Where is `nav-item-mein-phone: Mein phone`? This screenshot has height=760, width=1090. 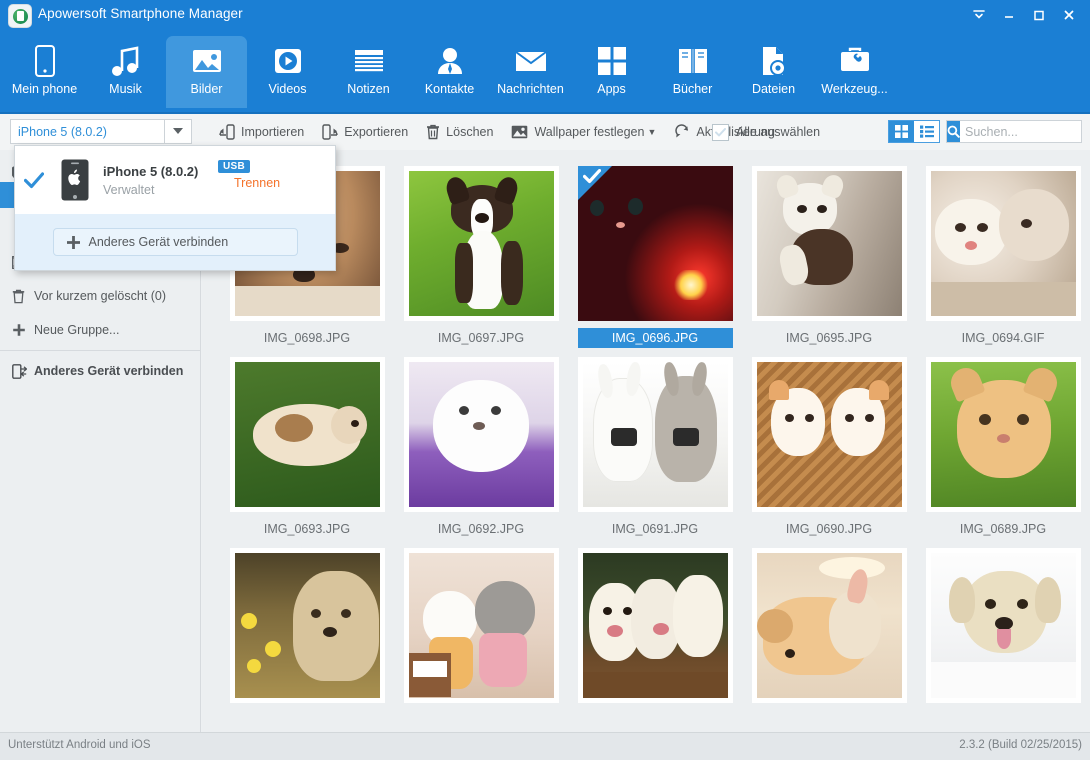
nav-item-mein-phone: Mein phone is located at coordinates (44, 72).